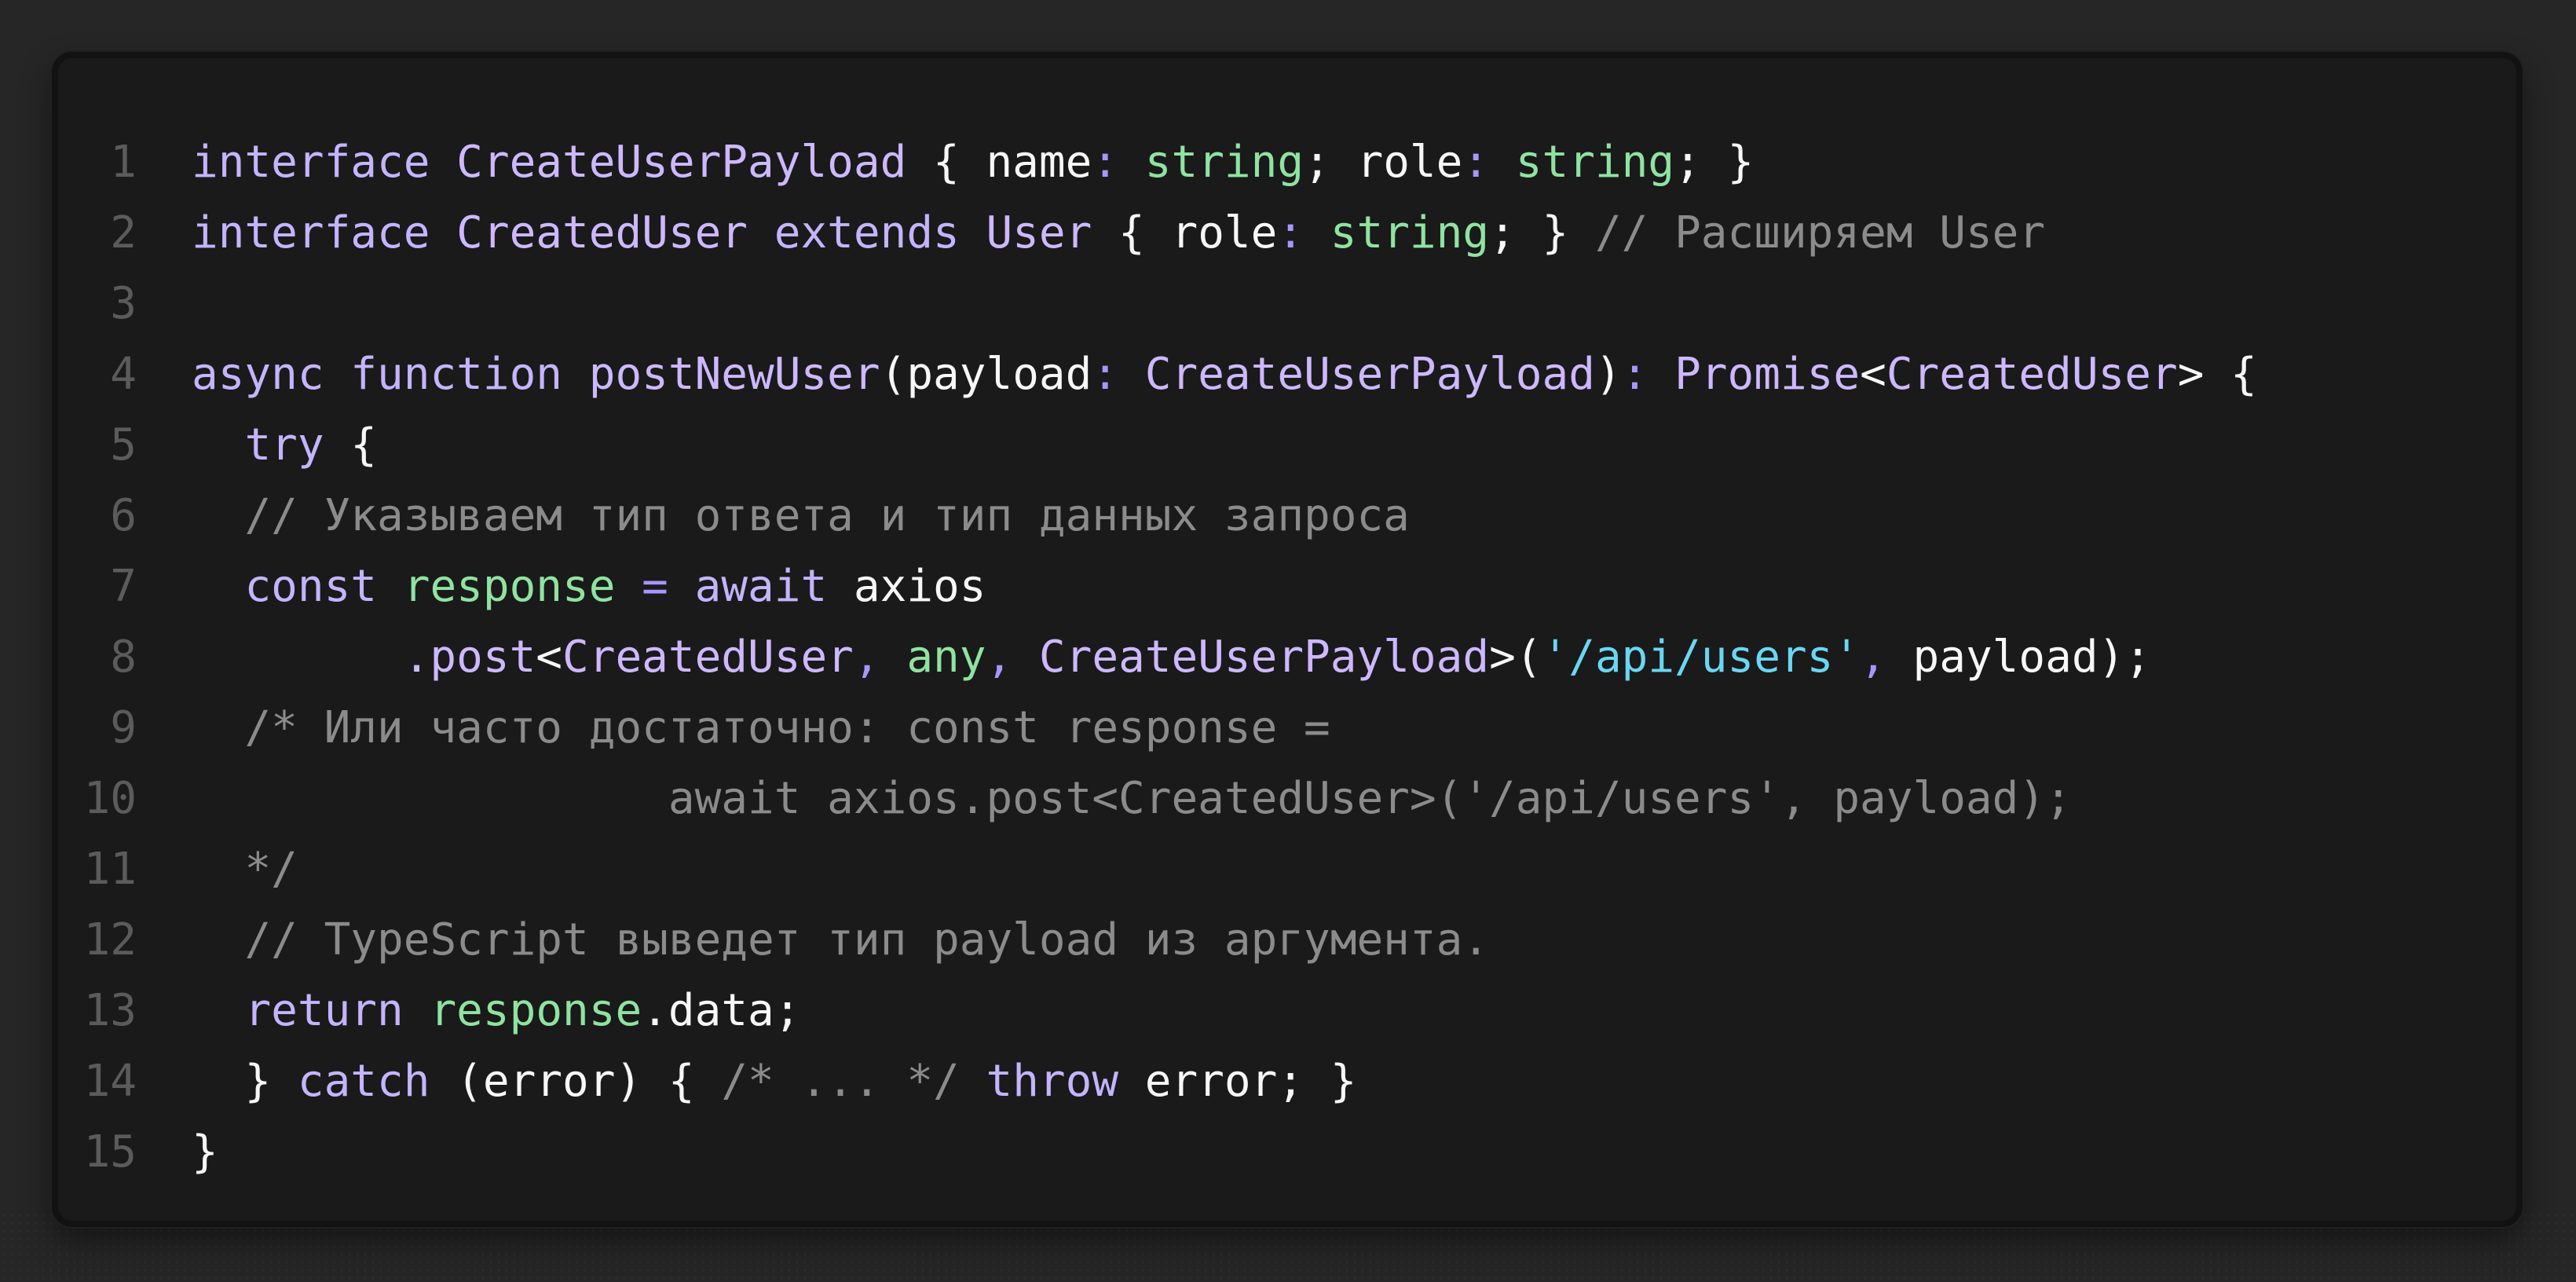  What do you see at coordinates (110, 939) in the screenshot?
I see `line-number: 12` at bounding box center [110, 939].